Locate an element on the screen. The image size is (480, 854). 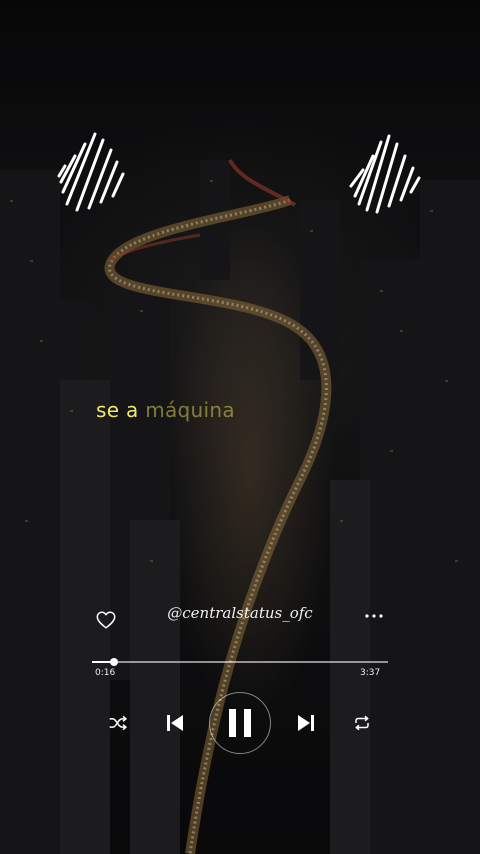
lyric-upcoming-text: máquina is located at coordinates (190, 410).